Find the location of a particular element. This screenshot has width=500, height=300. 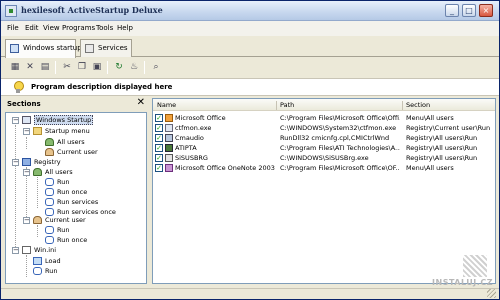

audio-icon is located at coordinates (169, 138).